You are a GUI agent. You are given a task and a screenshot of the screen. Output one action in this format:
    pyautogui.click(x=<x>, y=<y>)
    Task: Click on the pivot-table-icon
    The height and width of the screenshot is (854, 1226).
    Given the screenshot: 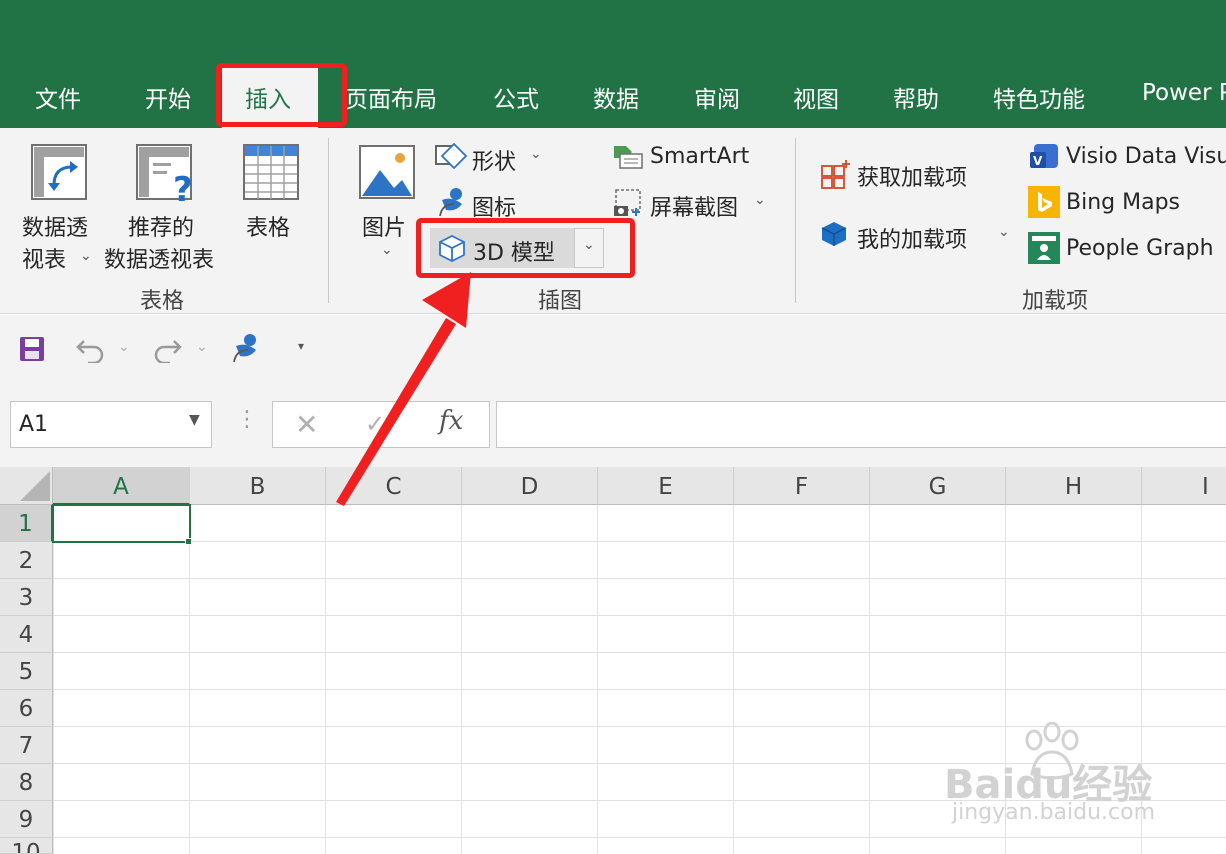 What is the action you would take?
    pyautogui.click(x=59, y=172)
    